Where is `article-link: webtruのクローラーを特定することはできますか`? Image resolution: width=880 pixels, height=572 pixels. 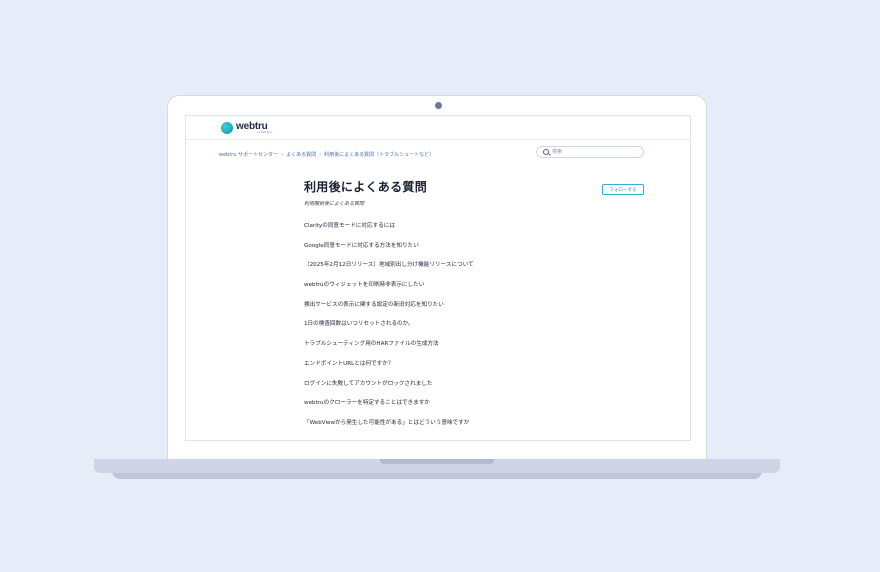
article-link: webtruのクローラーを特定することはできますか is located at coordinates (454, 409).